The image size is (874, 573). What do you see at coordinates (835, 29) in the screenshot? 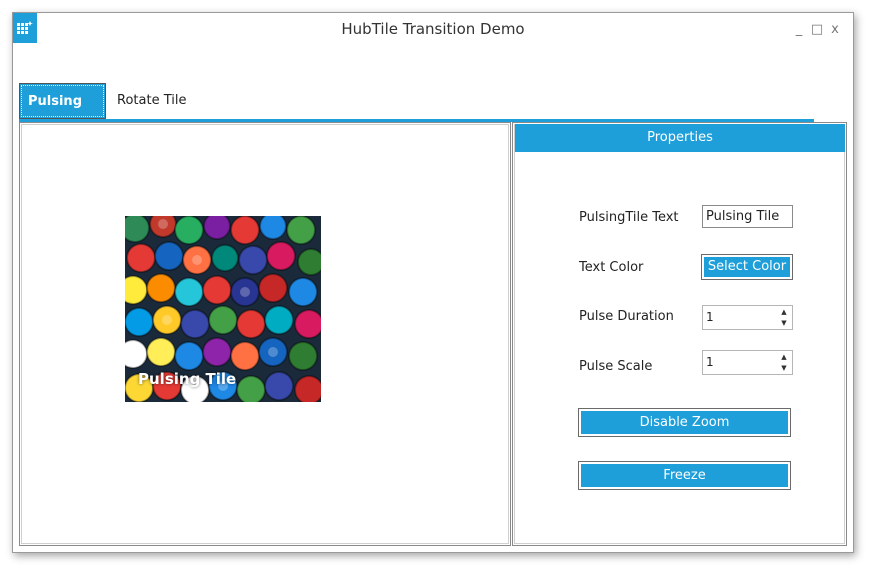
I see `close-icon: x` at bounding box center [835, 29].